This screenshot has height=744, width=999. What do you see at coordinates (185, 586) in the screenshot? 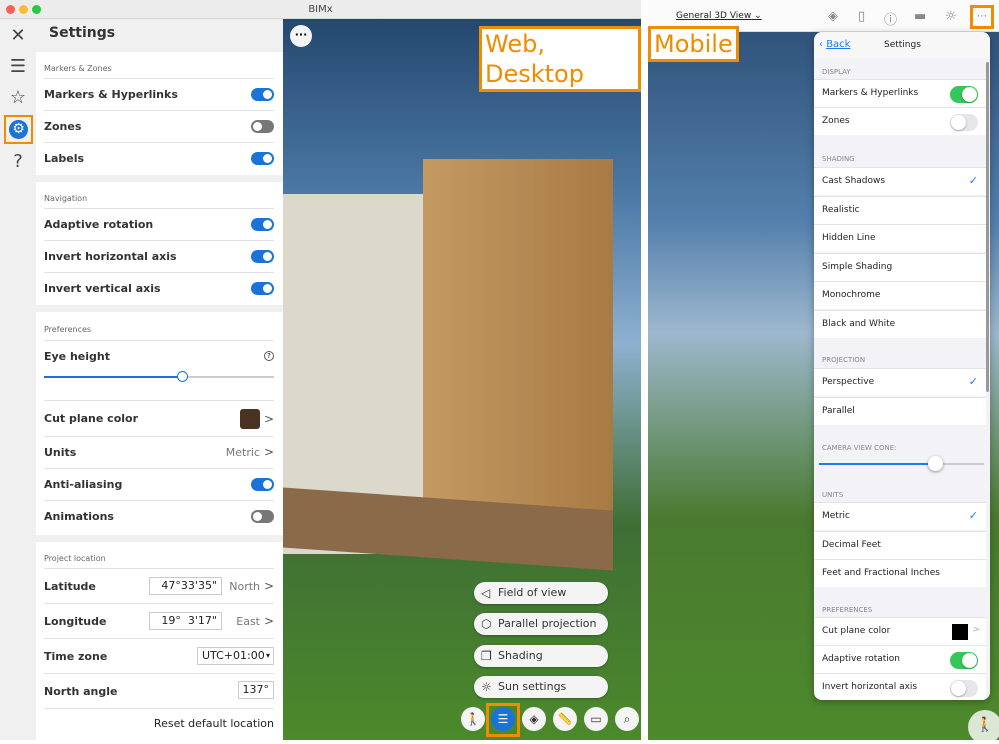
I see `latitude-input: 47°33'35"` at bounding box center [185, 586].